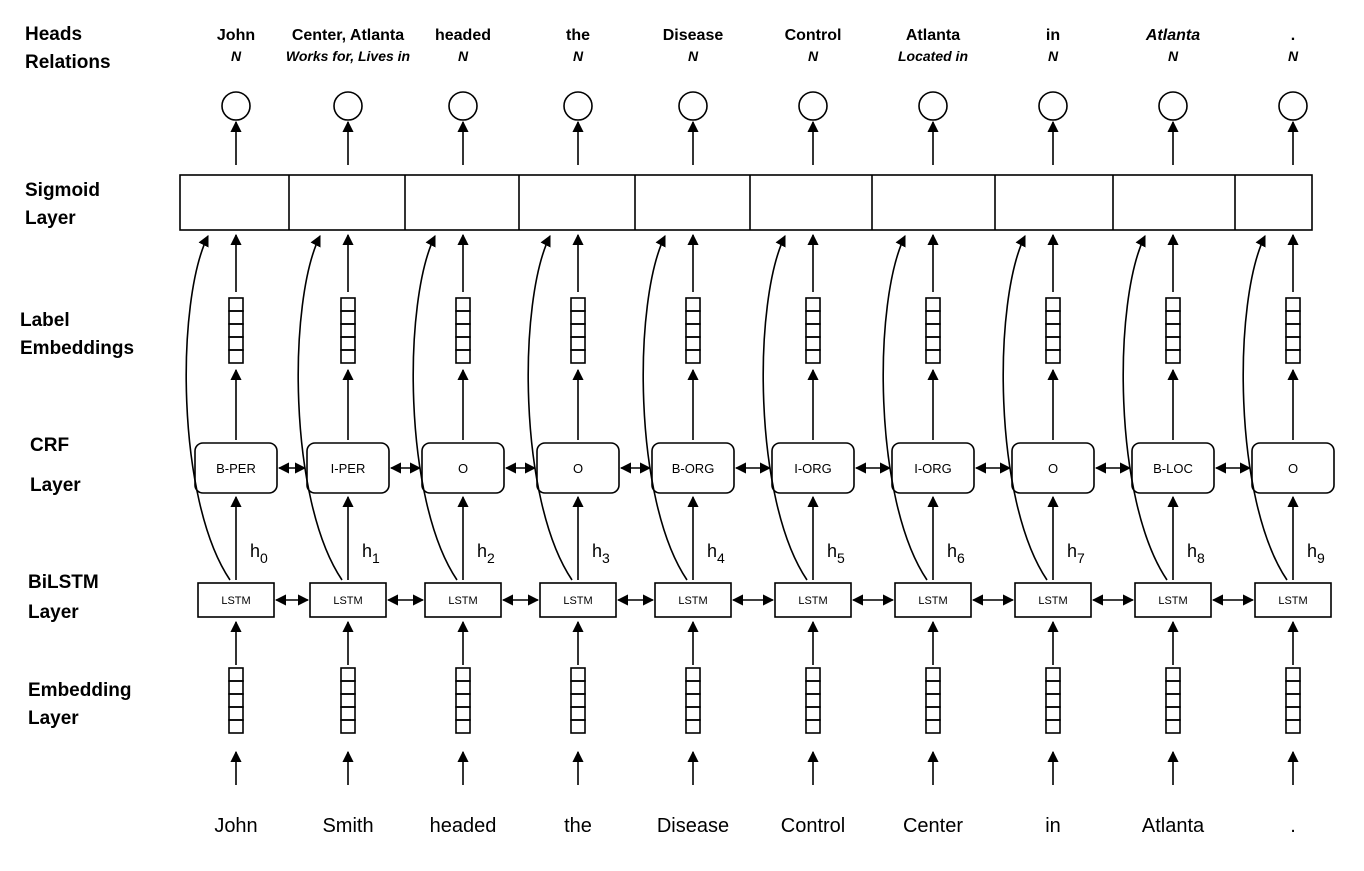 Image resolution: width=1364 pixels, height=871 pixels. What do you see at coordinates (948, 432) in the screenshot?
I see `token-column: Atlanta Located in I-ORG LSTM h6 Center` at bounding box center [948, 432].